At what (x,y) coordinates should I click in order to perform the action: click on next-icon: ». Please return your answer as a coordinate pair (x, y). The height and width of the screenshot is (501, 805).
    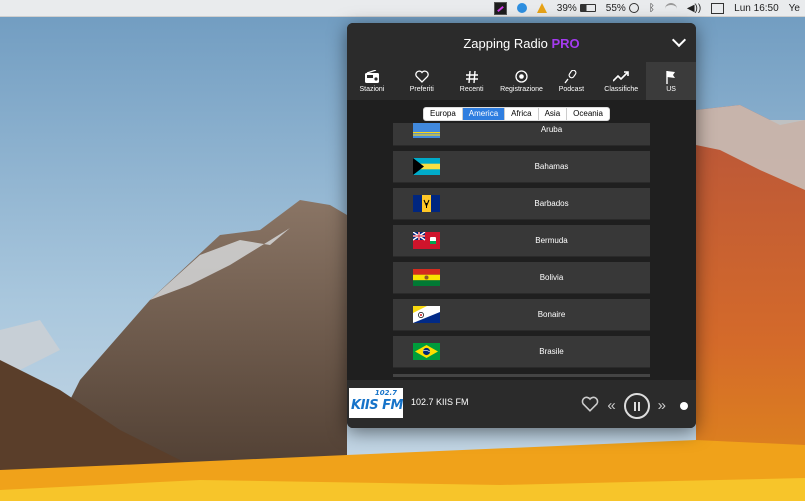
    Looking at the image, I should click on (662, 406).